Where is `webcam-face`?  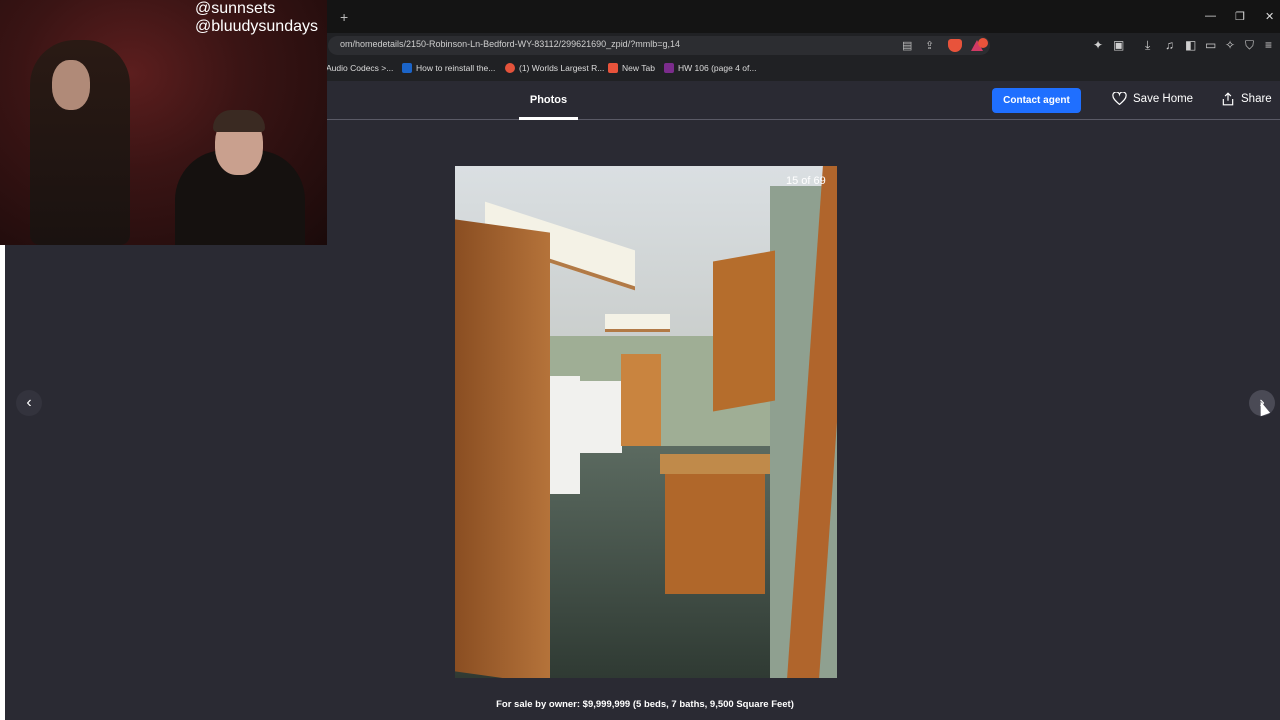
webcam-face is located at coordinates (71, 85).